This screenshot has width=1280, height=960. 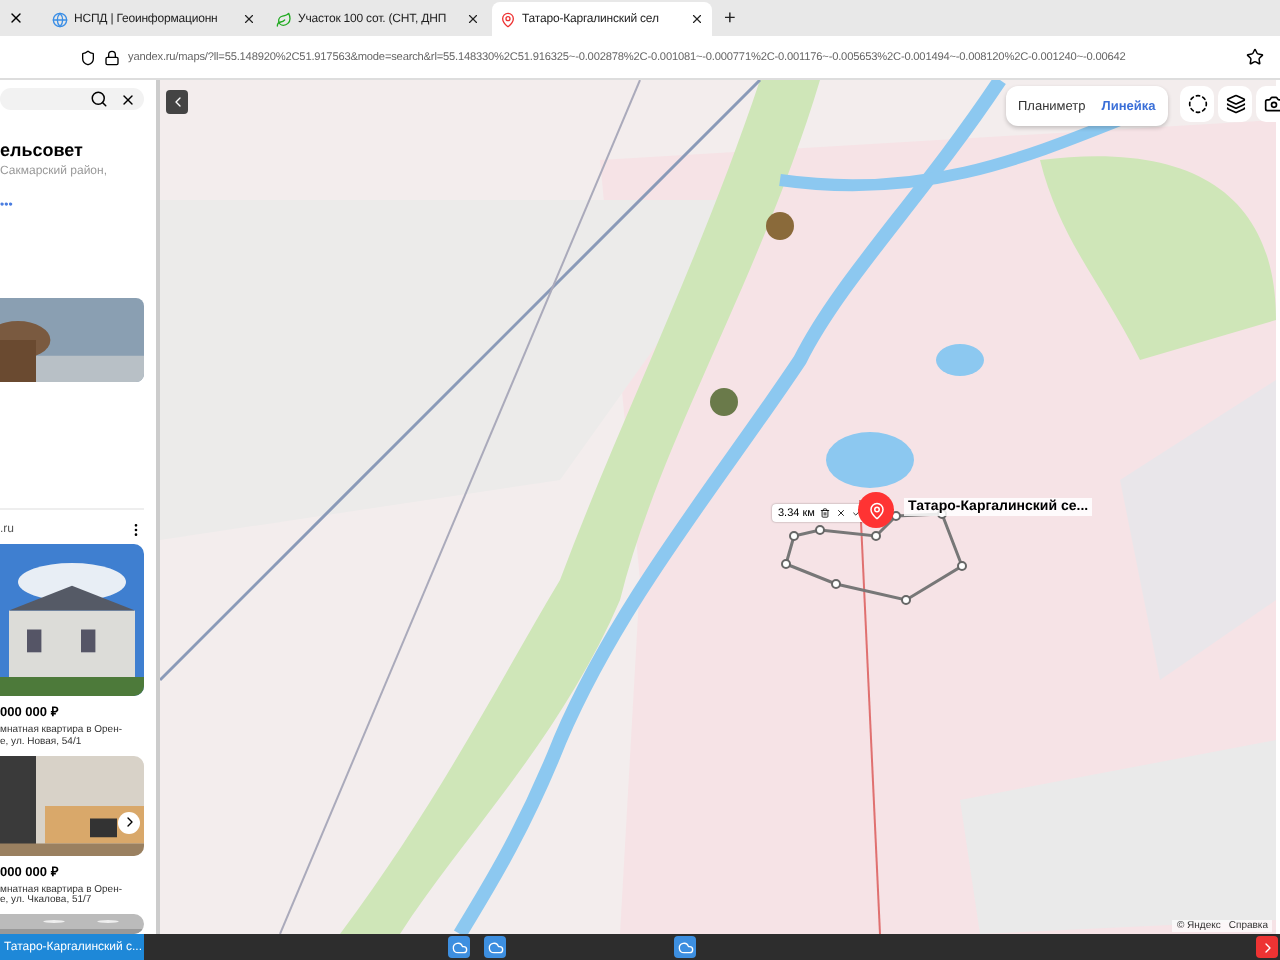 I want to click on bookmark-star-icon, so click(x=1255, y=57).